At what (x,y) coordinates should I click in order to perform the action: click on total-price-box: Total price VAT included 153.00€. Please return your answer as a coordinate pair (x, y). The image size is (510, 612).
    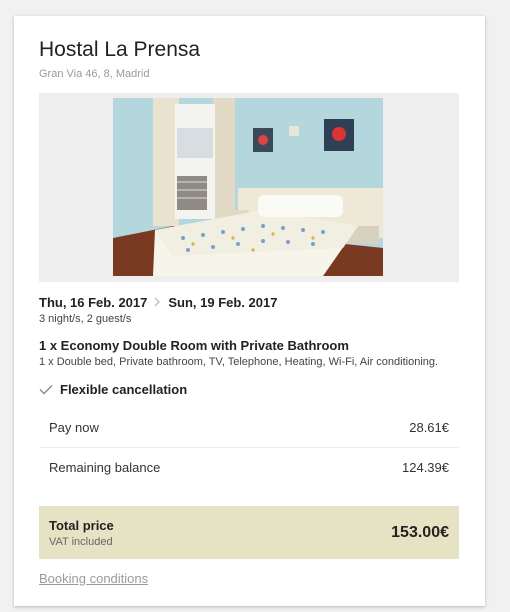
    Looking at the image, I should click on (249, 532).